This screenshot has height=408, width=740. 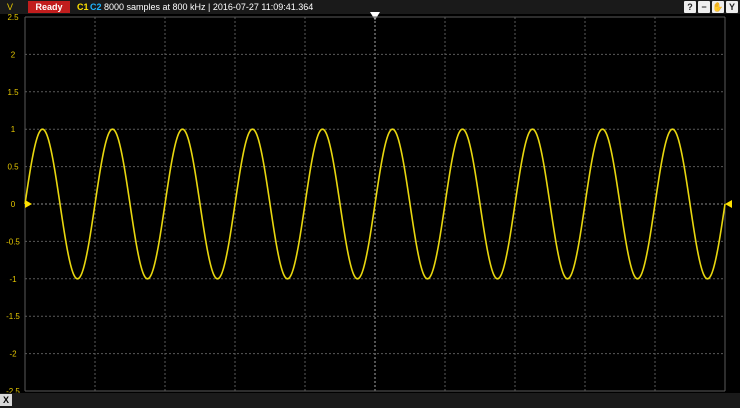 What do you see at coordinates (13, 241) in the screenshot?
I see `y-tick-label: -0.5` at bounding box center [13, 241].